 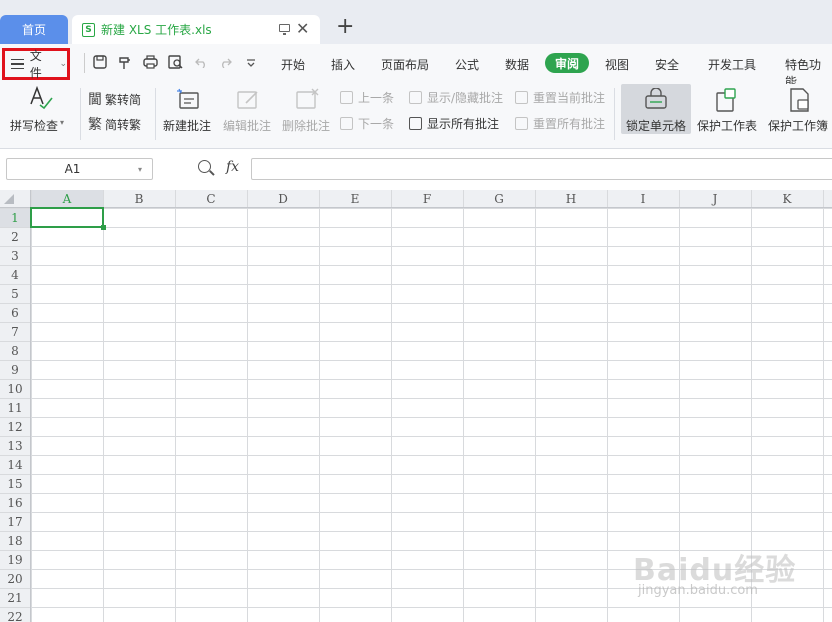 I want to click on column-header-k: K, so click(x=787, y=199).